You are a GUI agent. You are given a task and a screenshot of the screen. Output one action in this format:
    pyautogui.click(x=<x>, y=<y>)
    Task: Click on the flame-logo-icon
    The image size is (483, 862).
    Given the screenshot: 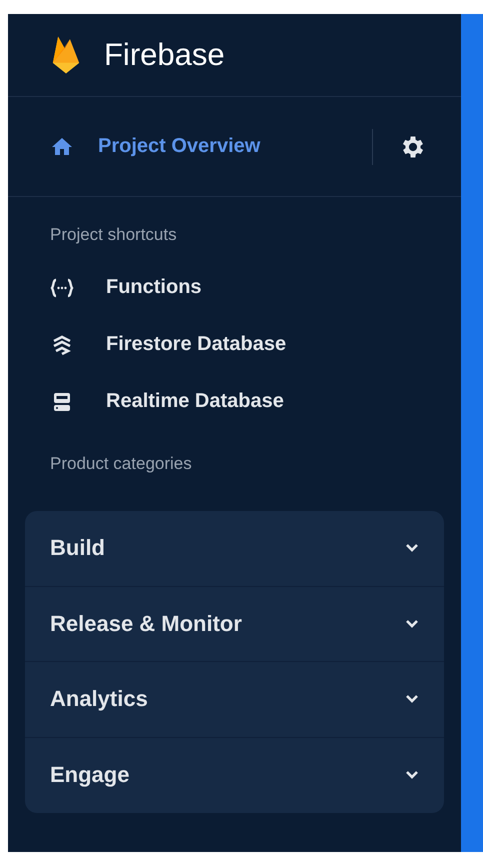 What is the action you would take?
    pyautogui.click(x=66, y=55)
    